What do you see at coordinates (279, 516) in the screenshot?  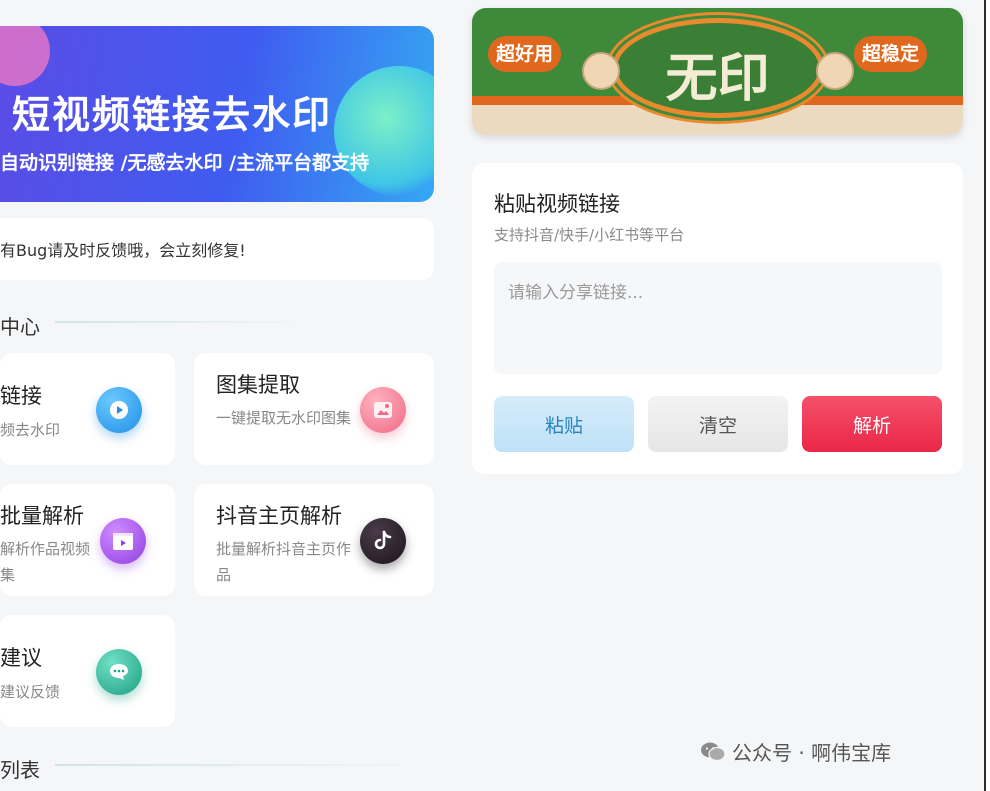 I see `card-title: 抖音主页解析` at bounding box center [279, 516].